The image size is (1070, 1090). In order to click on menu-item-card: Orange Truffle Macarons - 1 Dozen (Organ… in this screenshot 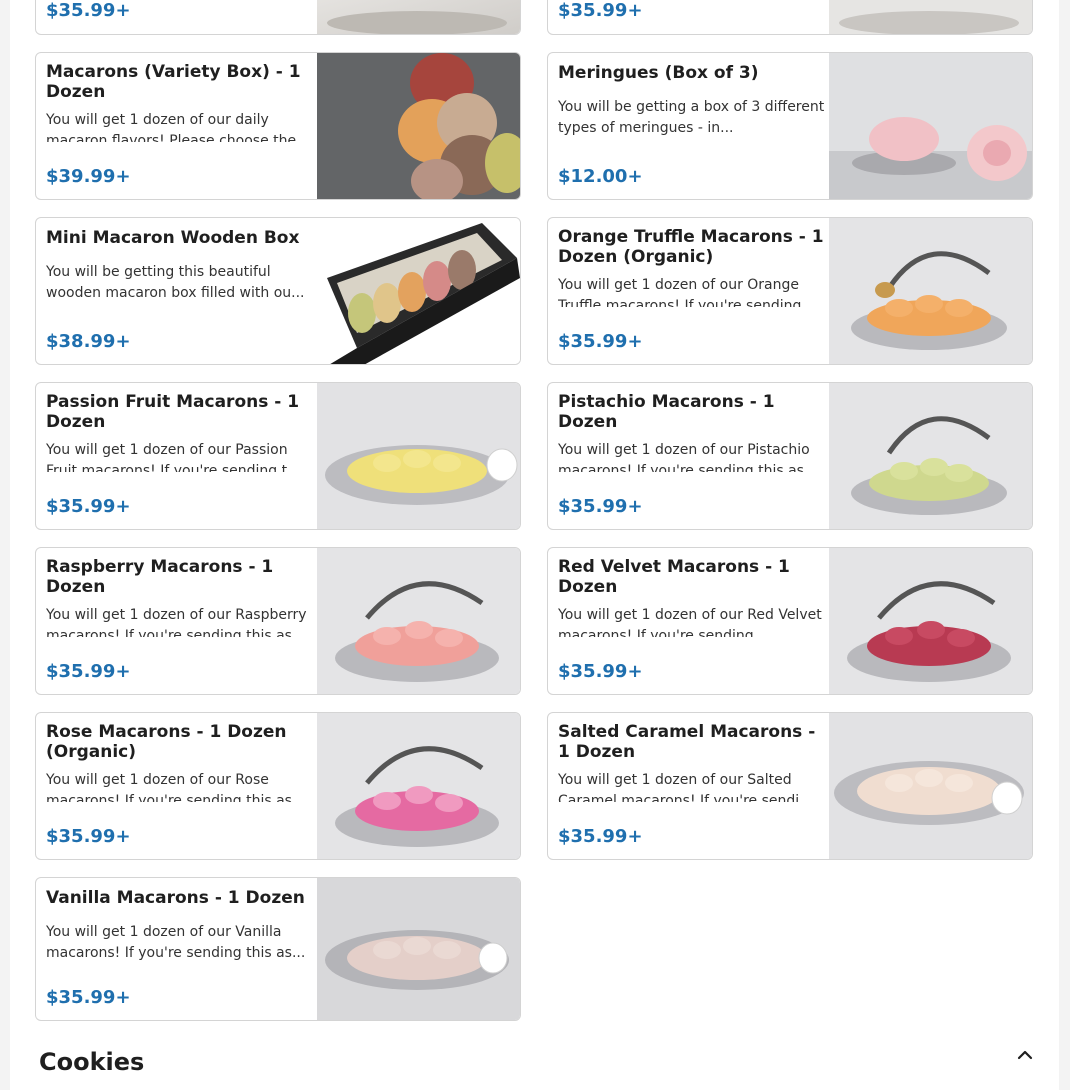, I will do `click(790, 291)`.